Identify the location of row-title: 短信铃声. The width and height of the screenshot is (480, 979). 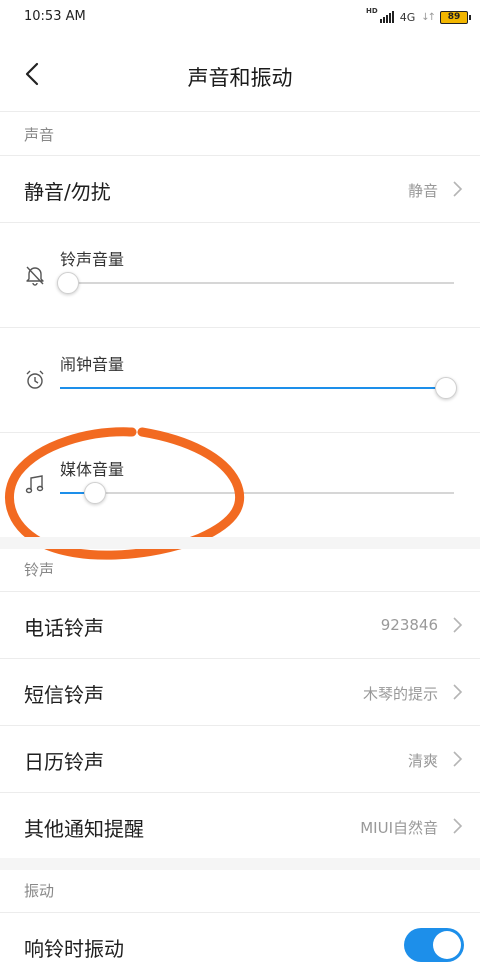
(64, 695).